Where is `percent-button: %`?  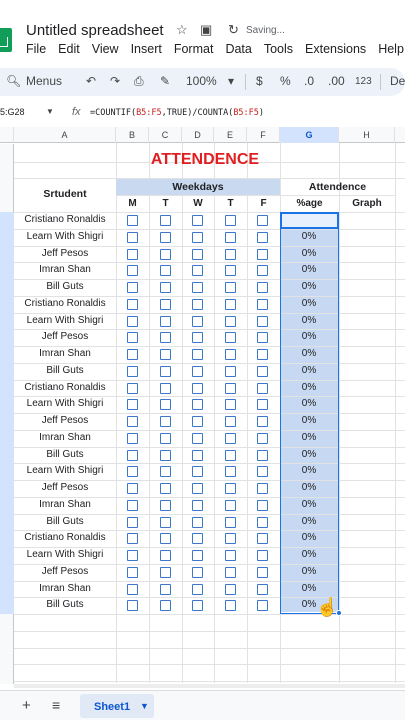 percent-button: % is located at coordinates (285, 81).